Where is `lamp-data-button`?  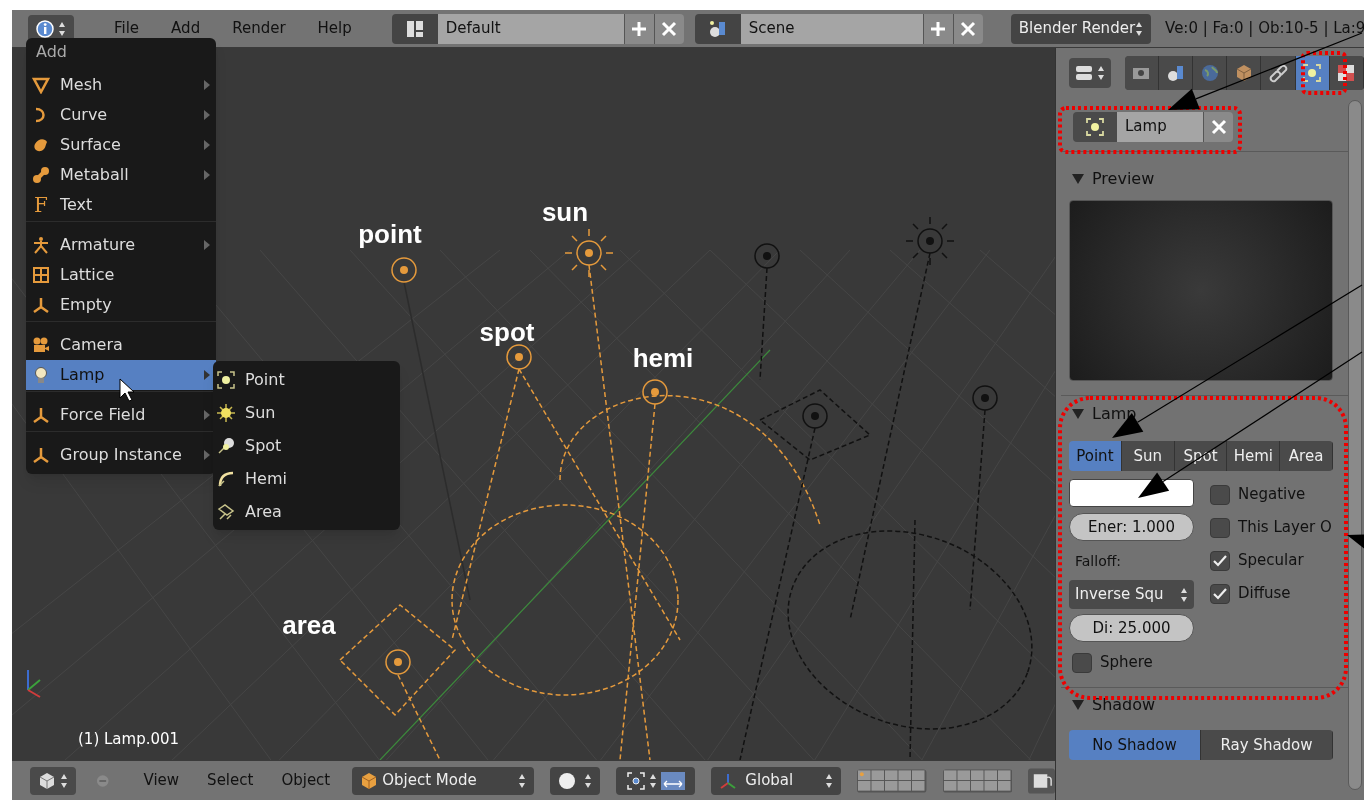
lamp-data-button is located at coordinates (1095, 126).